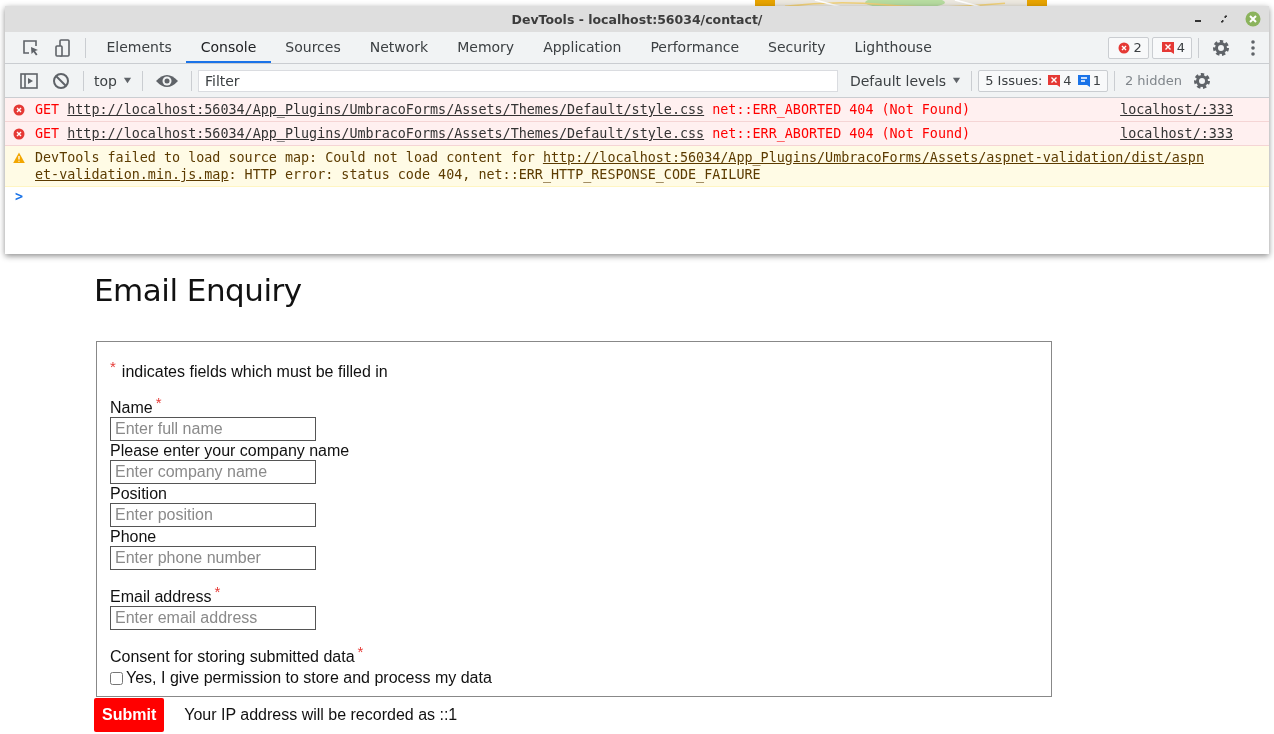  I want to click on checkbox-label: Yes, I give permission to store and process my data, so click(309, 678).